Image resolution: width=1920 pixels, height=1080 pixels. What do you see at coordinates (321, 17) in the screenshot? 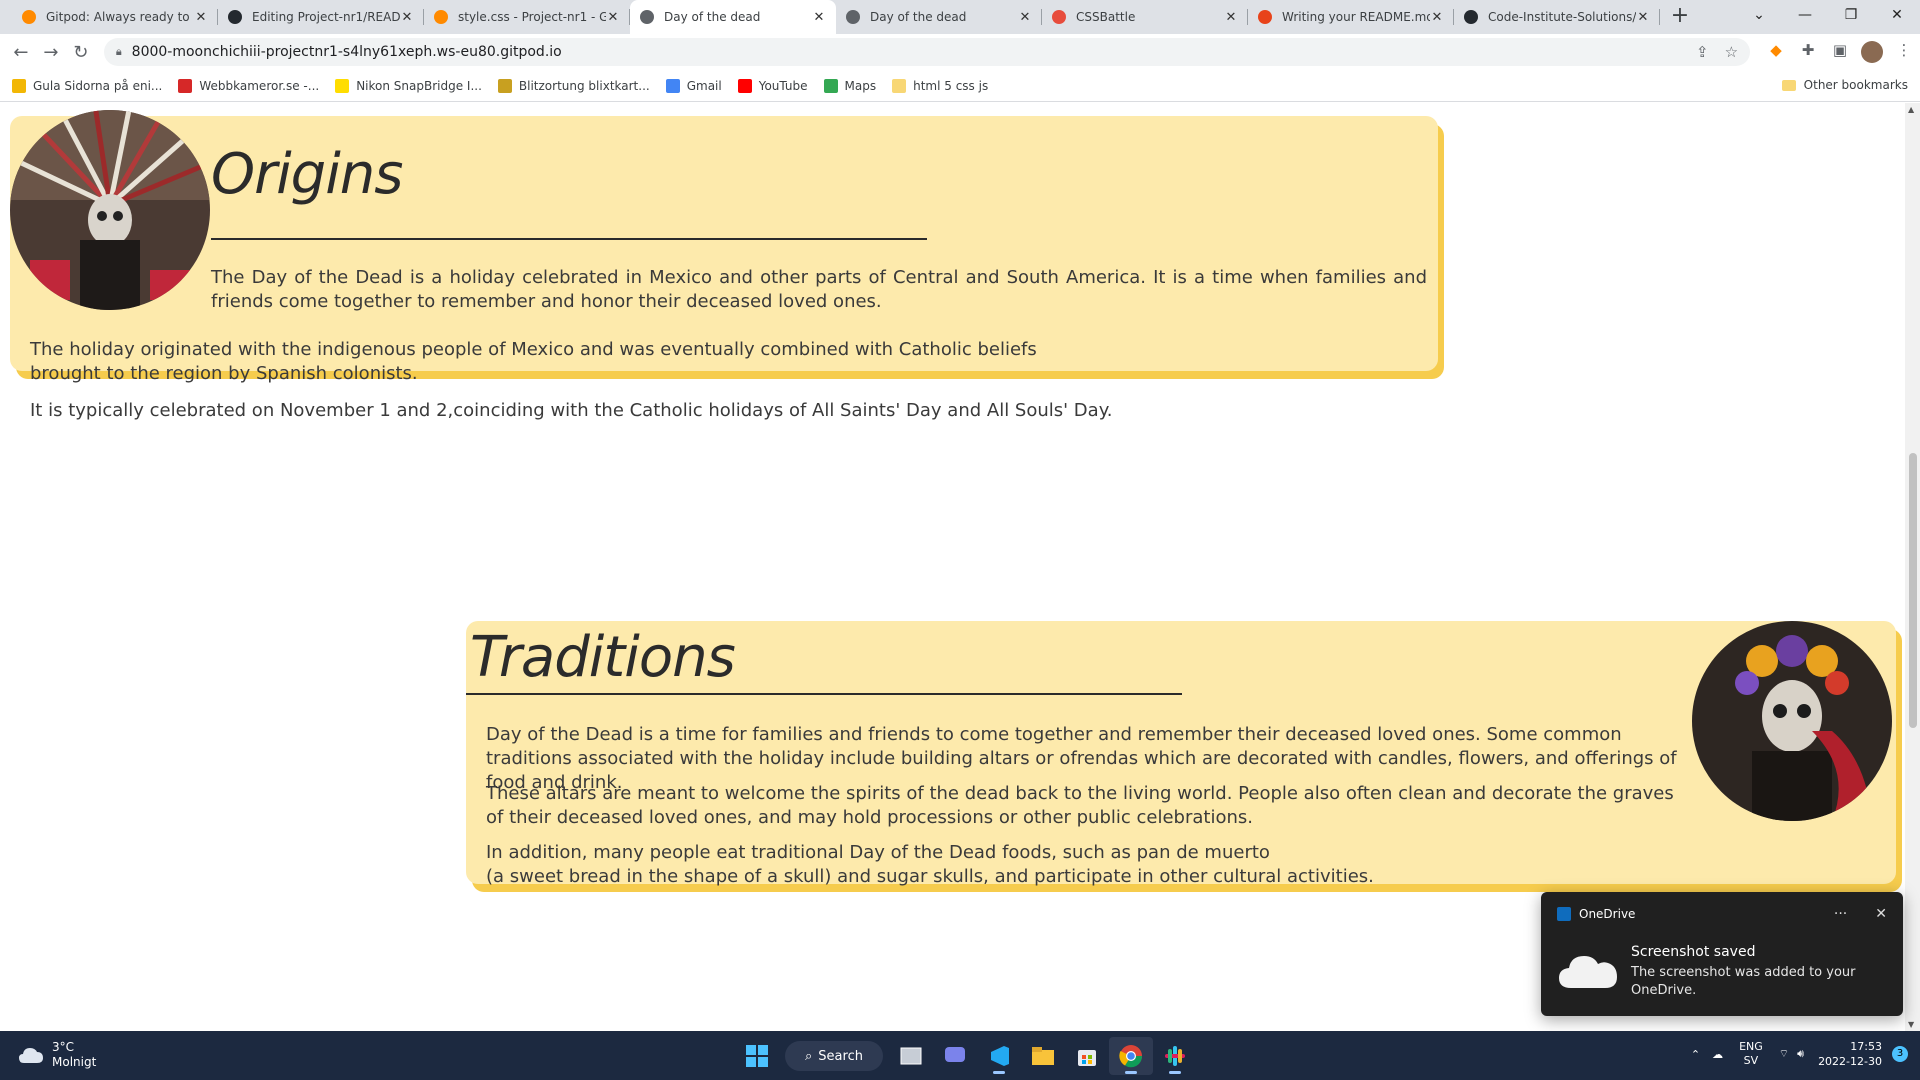
I see `browser-tab: Editing Project-nr1/READM ✕` at bounding box center [321, 17].